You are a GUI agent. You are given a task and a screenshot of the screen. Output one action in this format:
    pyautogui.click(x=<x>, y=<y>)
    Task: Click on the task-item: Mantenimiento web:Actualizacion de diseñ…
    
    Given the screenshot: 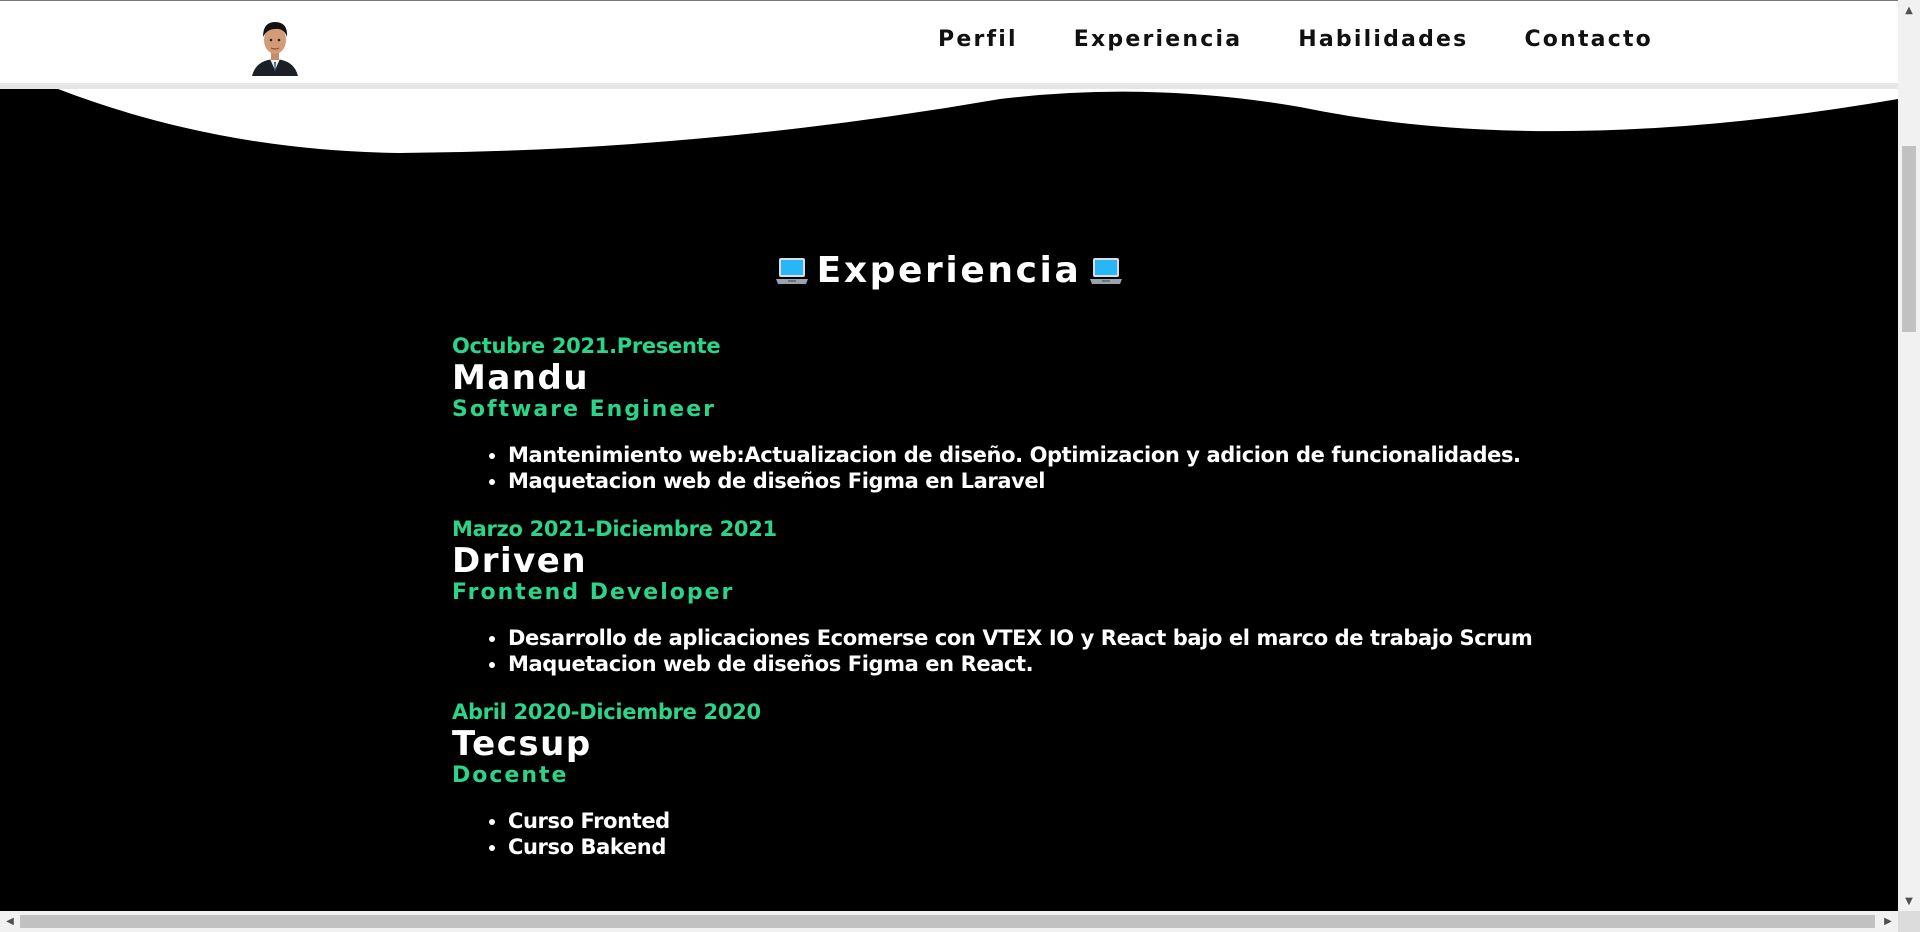 What is the action you would take?
    pyautogui.click(x=1030, y=455)
    